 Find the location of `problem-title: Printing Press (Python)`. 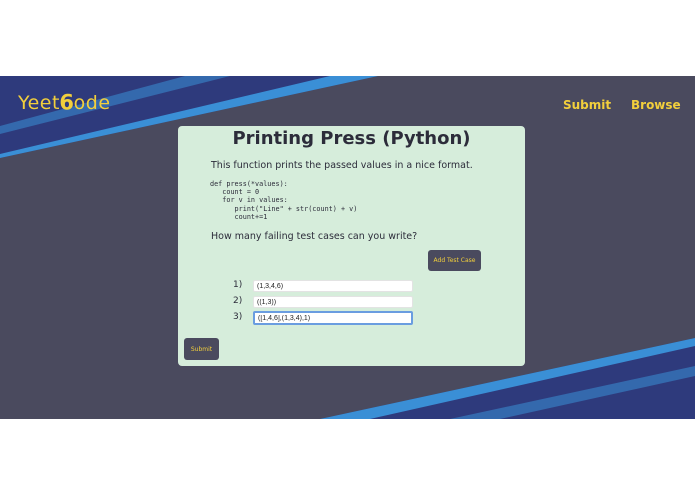

problem-title: Printing Press (Python) is located at coordinates (351, 138).